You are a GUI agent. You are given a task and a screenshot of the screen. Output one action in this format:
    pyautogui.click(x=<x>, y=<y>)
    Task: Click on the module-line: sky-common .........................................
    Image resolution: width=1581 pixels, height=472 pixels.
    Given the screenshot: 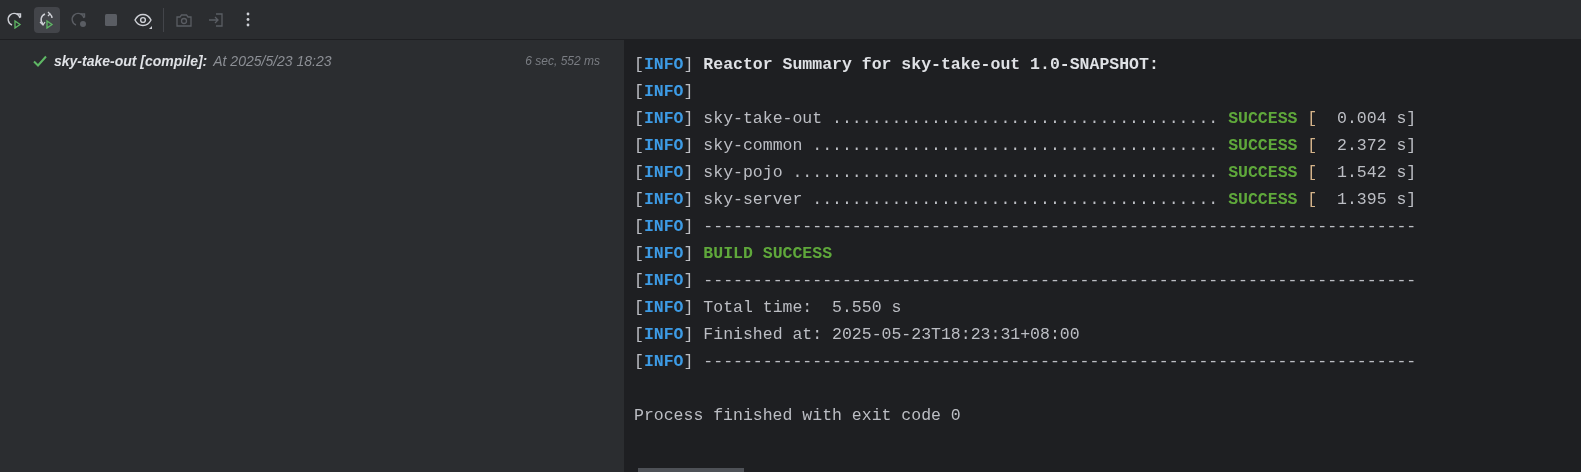 What is the action you would take?
    pyautogui.click(x=961, y=145)
    